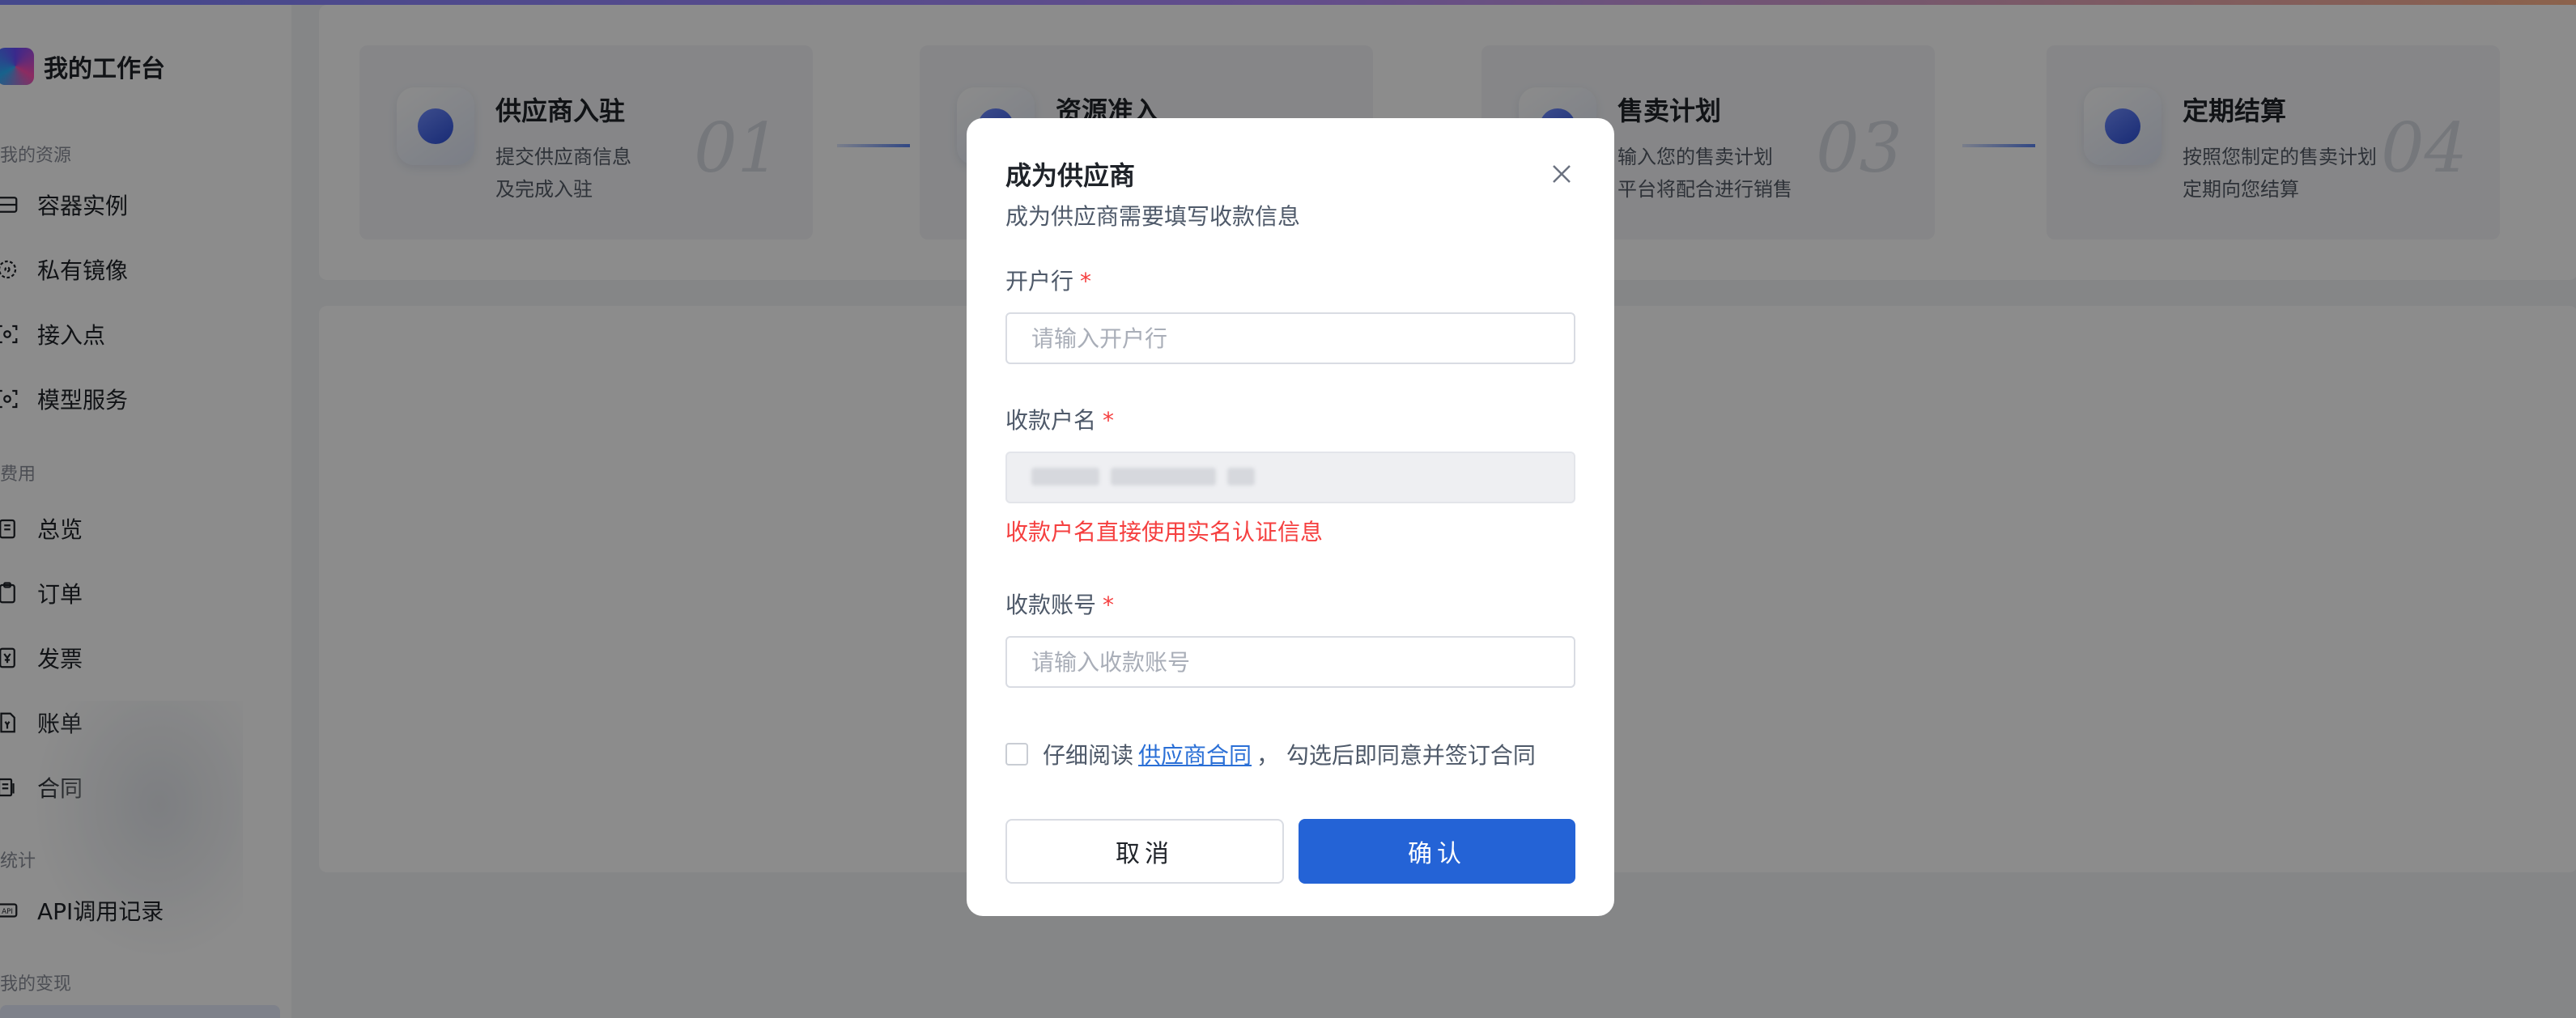 Image resolution: width=2576 pixels, height=1018 pixels. I want to click on dialog-title: 成为供应商, so click(1070, 175).